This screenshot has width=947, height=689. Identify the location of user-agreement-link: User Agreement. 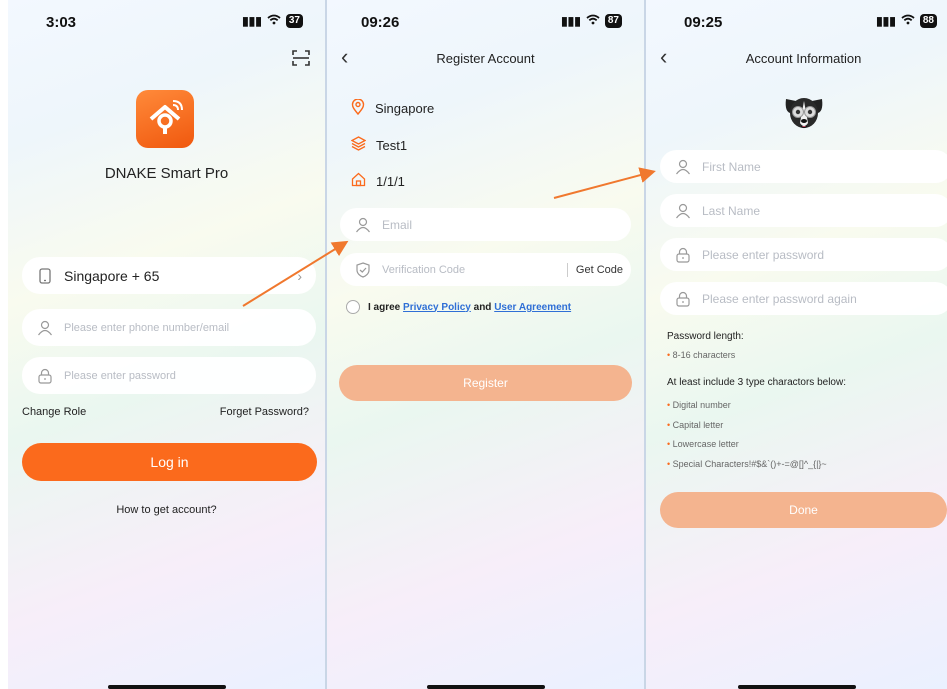
(532, 307).